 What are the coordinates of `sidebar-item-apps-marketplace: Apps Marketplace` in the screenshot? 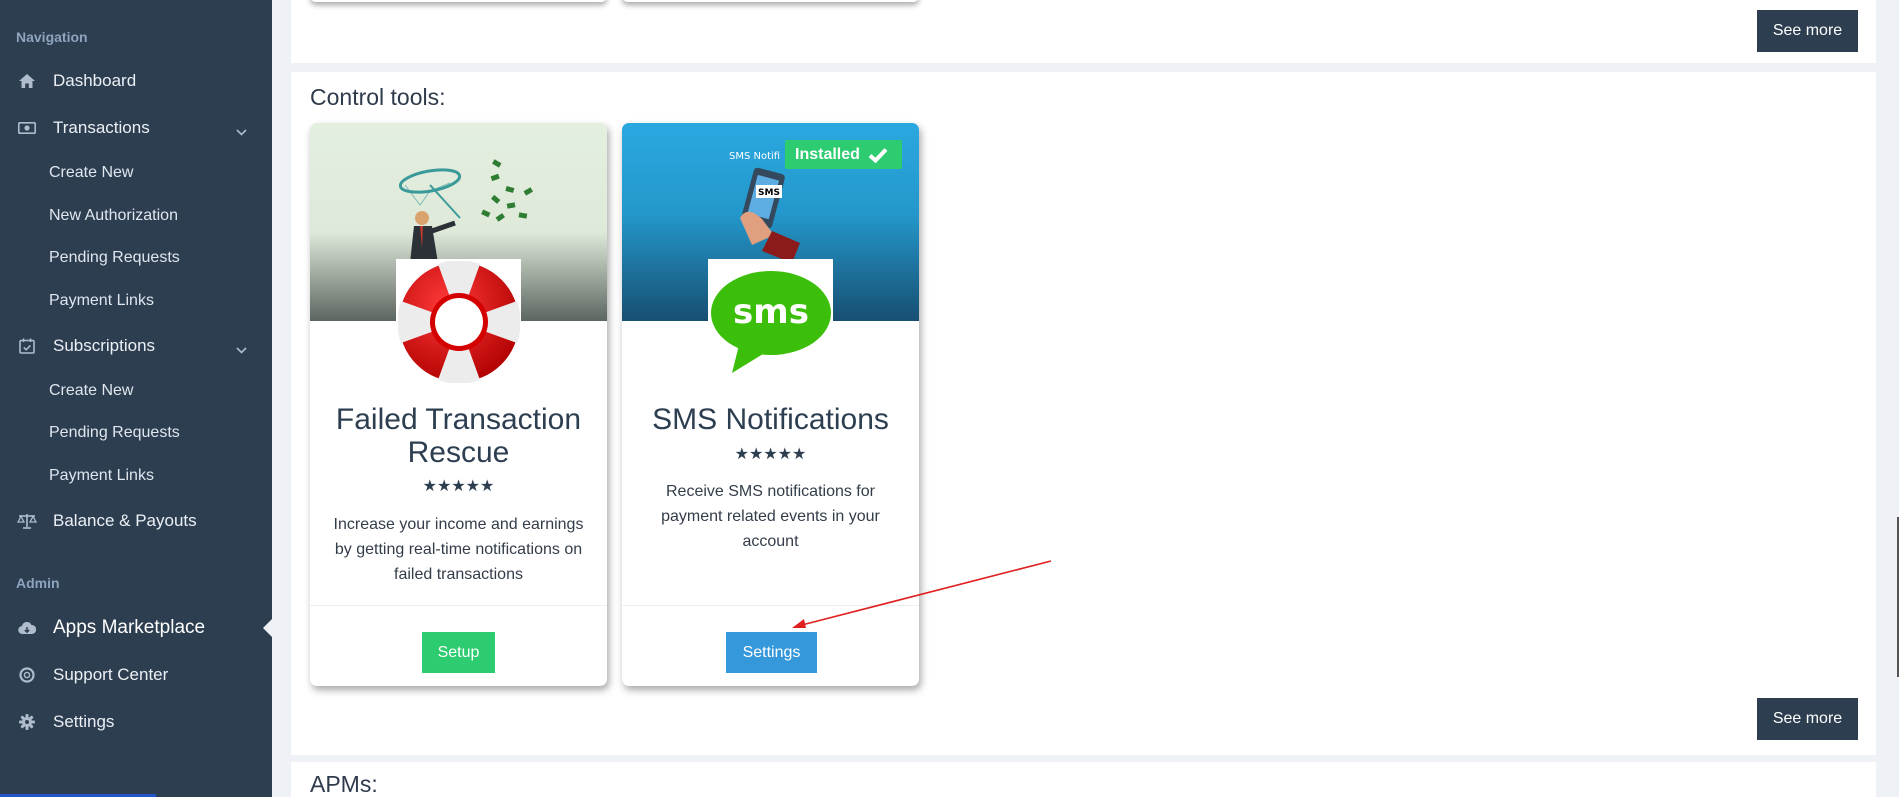 It's located at (136, 628).